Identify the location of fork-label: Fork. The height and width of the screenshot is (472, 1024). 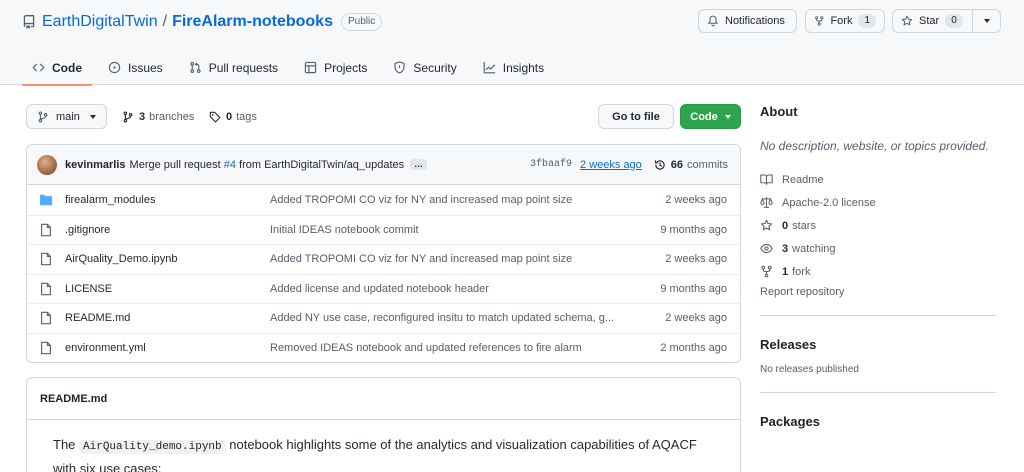
(841, 21).